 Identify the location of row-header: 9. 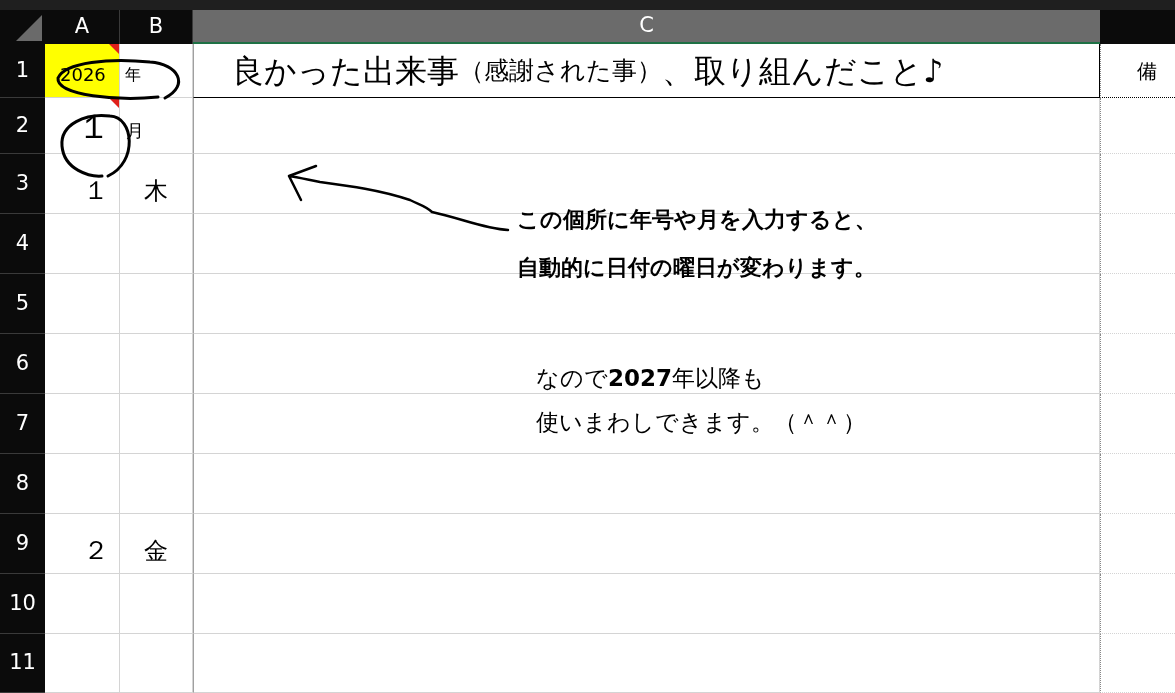
(22, 544).